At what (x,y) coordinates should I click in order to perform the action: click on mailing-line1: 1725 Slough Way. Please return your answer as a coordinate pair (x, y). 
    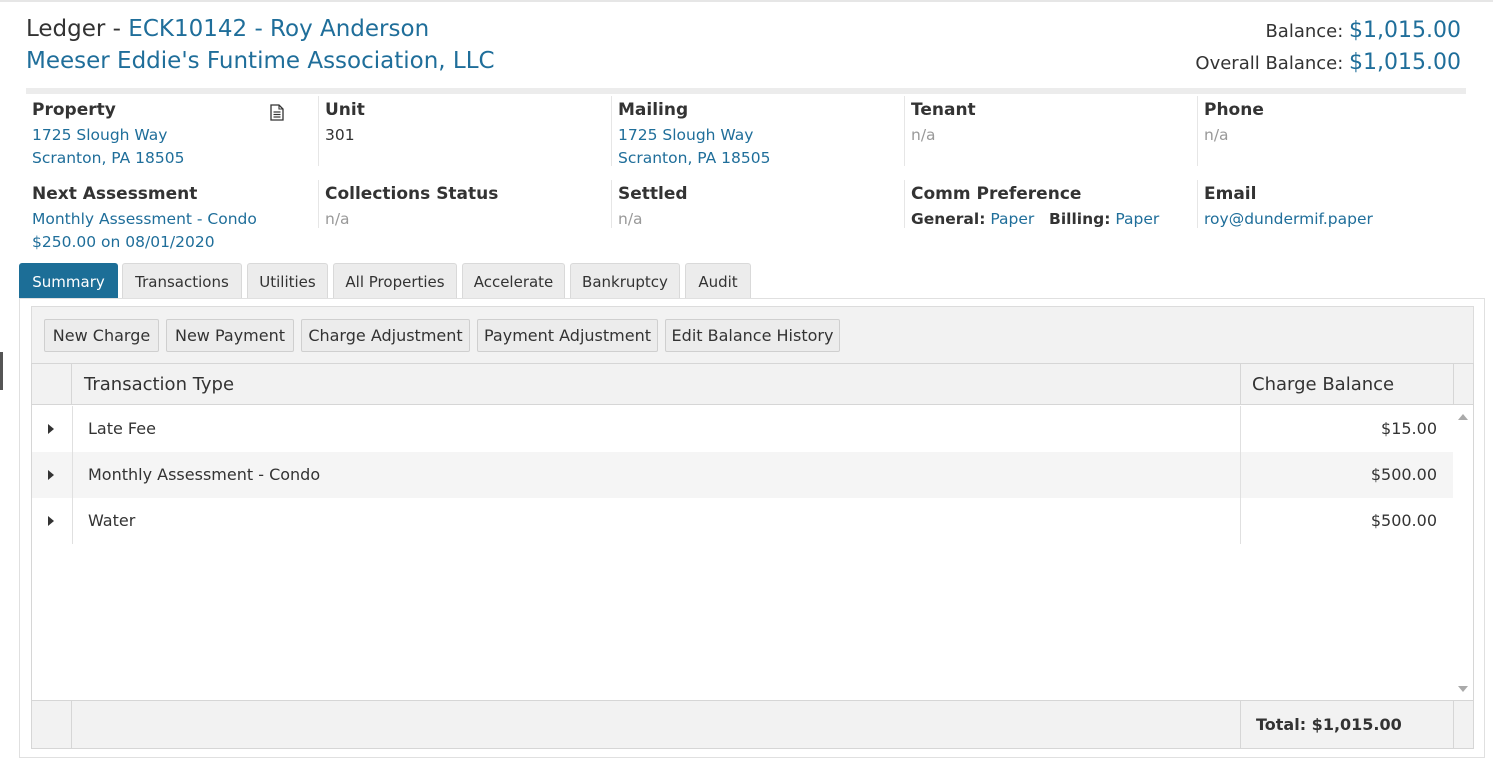
    Looking at the image, I should click on (760, 135).